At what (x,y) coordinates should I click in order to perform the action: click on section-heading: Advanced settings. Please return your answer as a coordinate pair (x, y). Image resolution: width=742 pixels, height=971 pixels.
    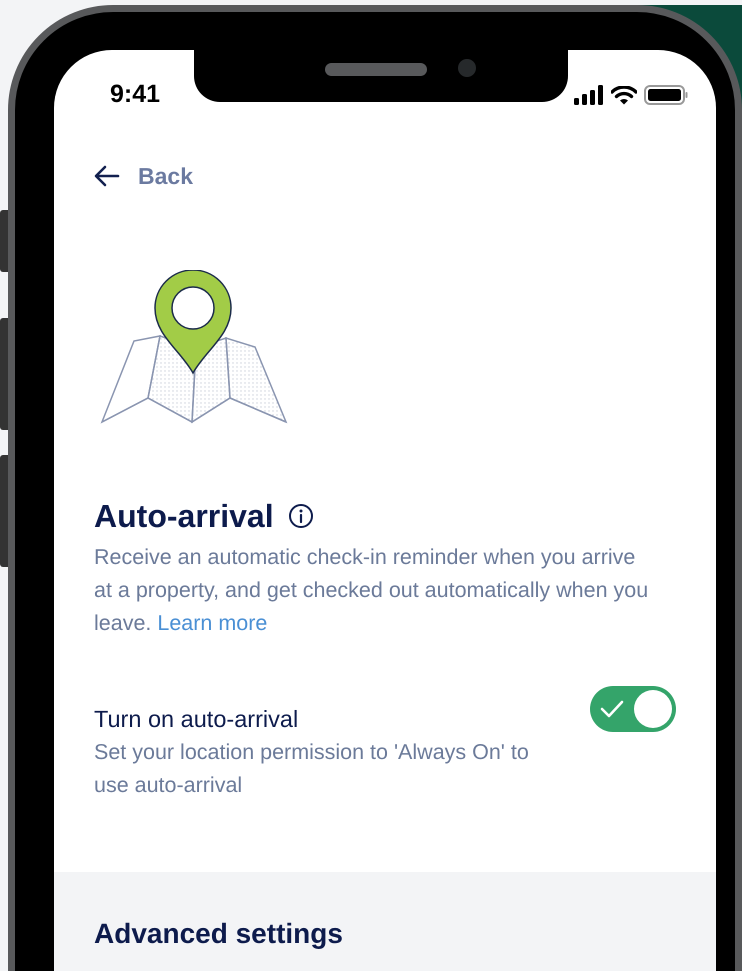
    Looking at the image, I should click on (219, 933).